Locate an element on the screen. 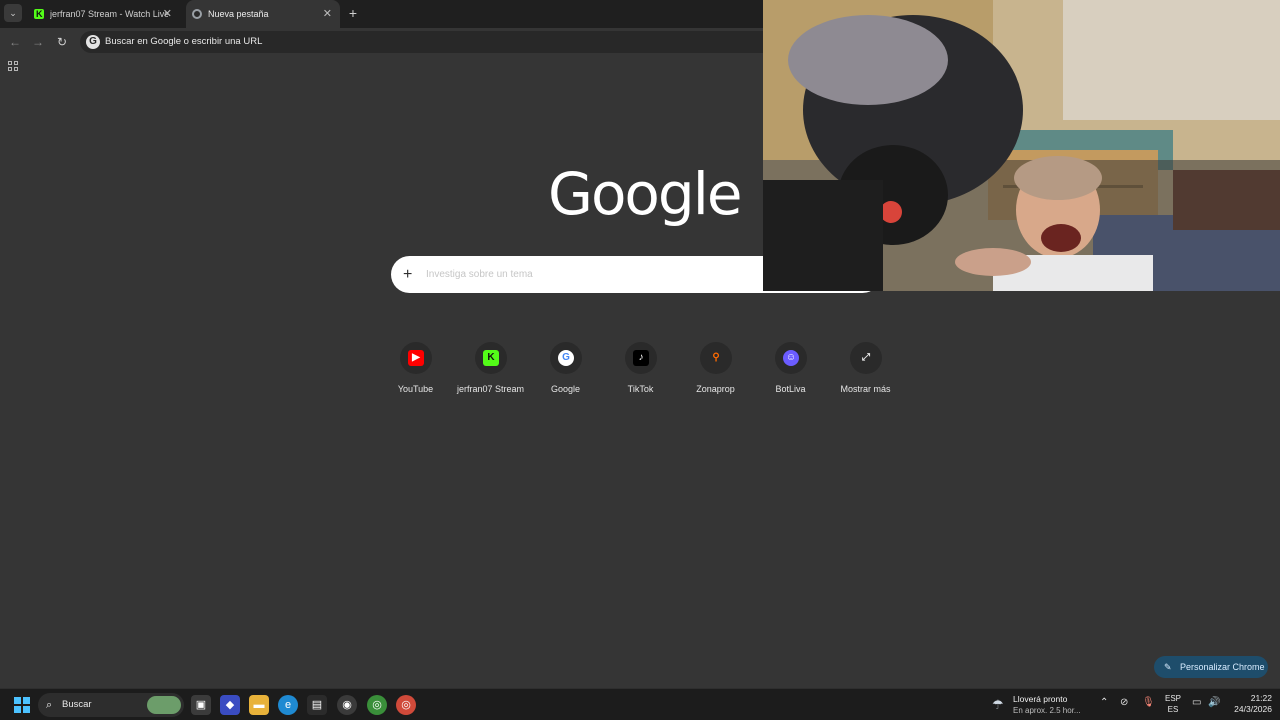  shortcut-tile: ⤢ is located at coordinates (866, 358).